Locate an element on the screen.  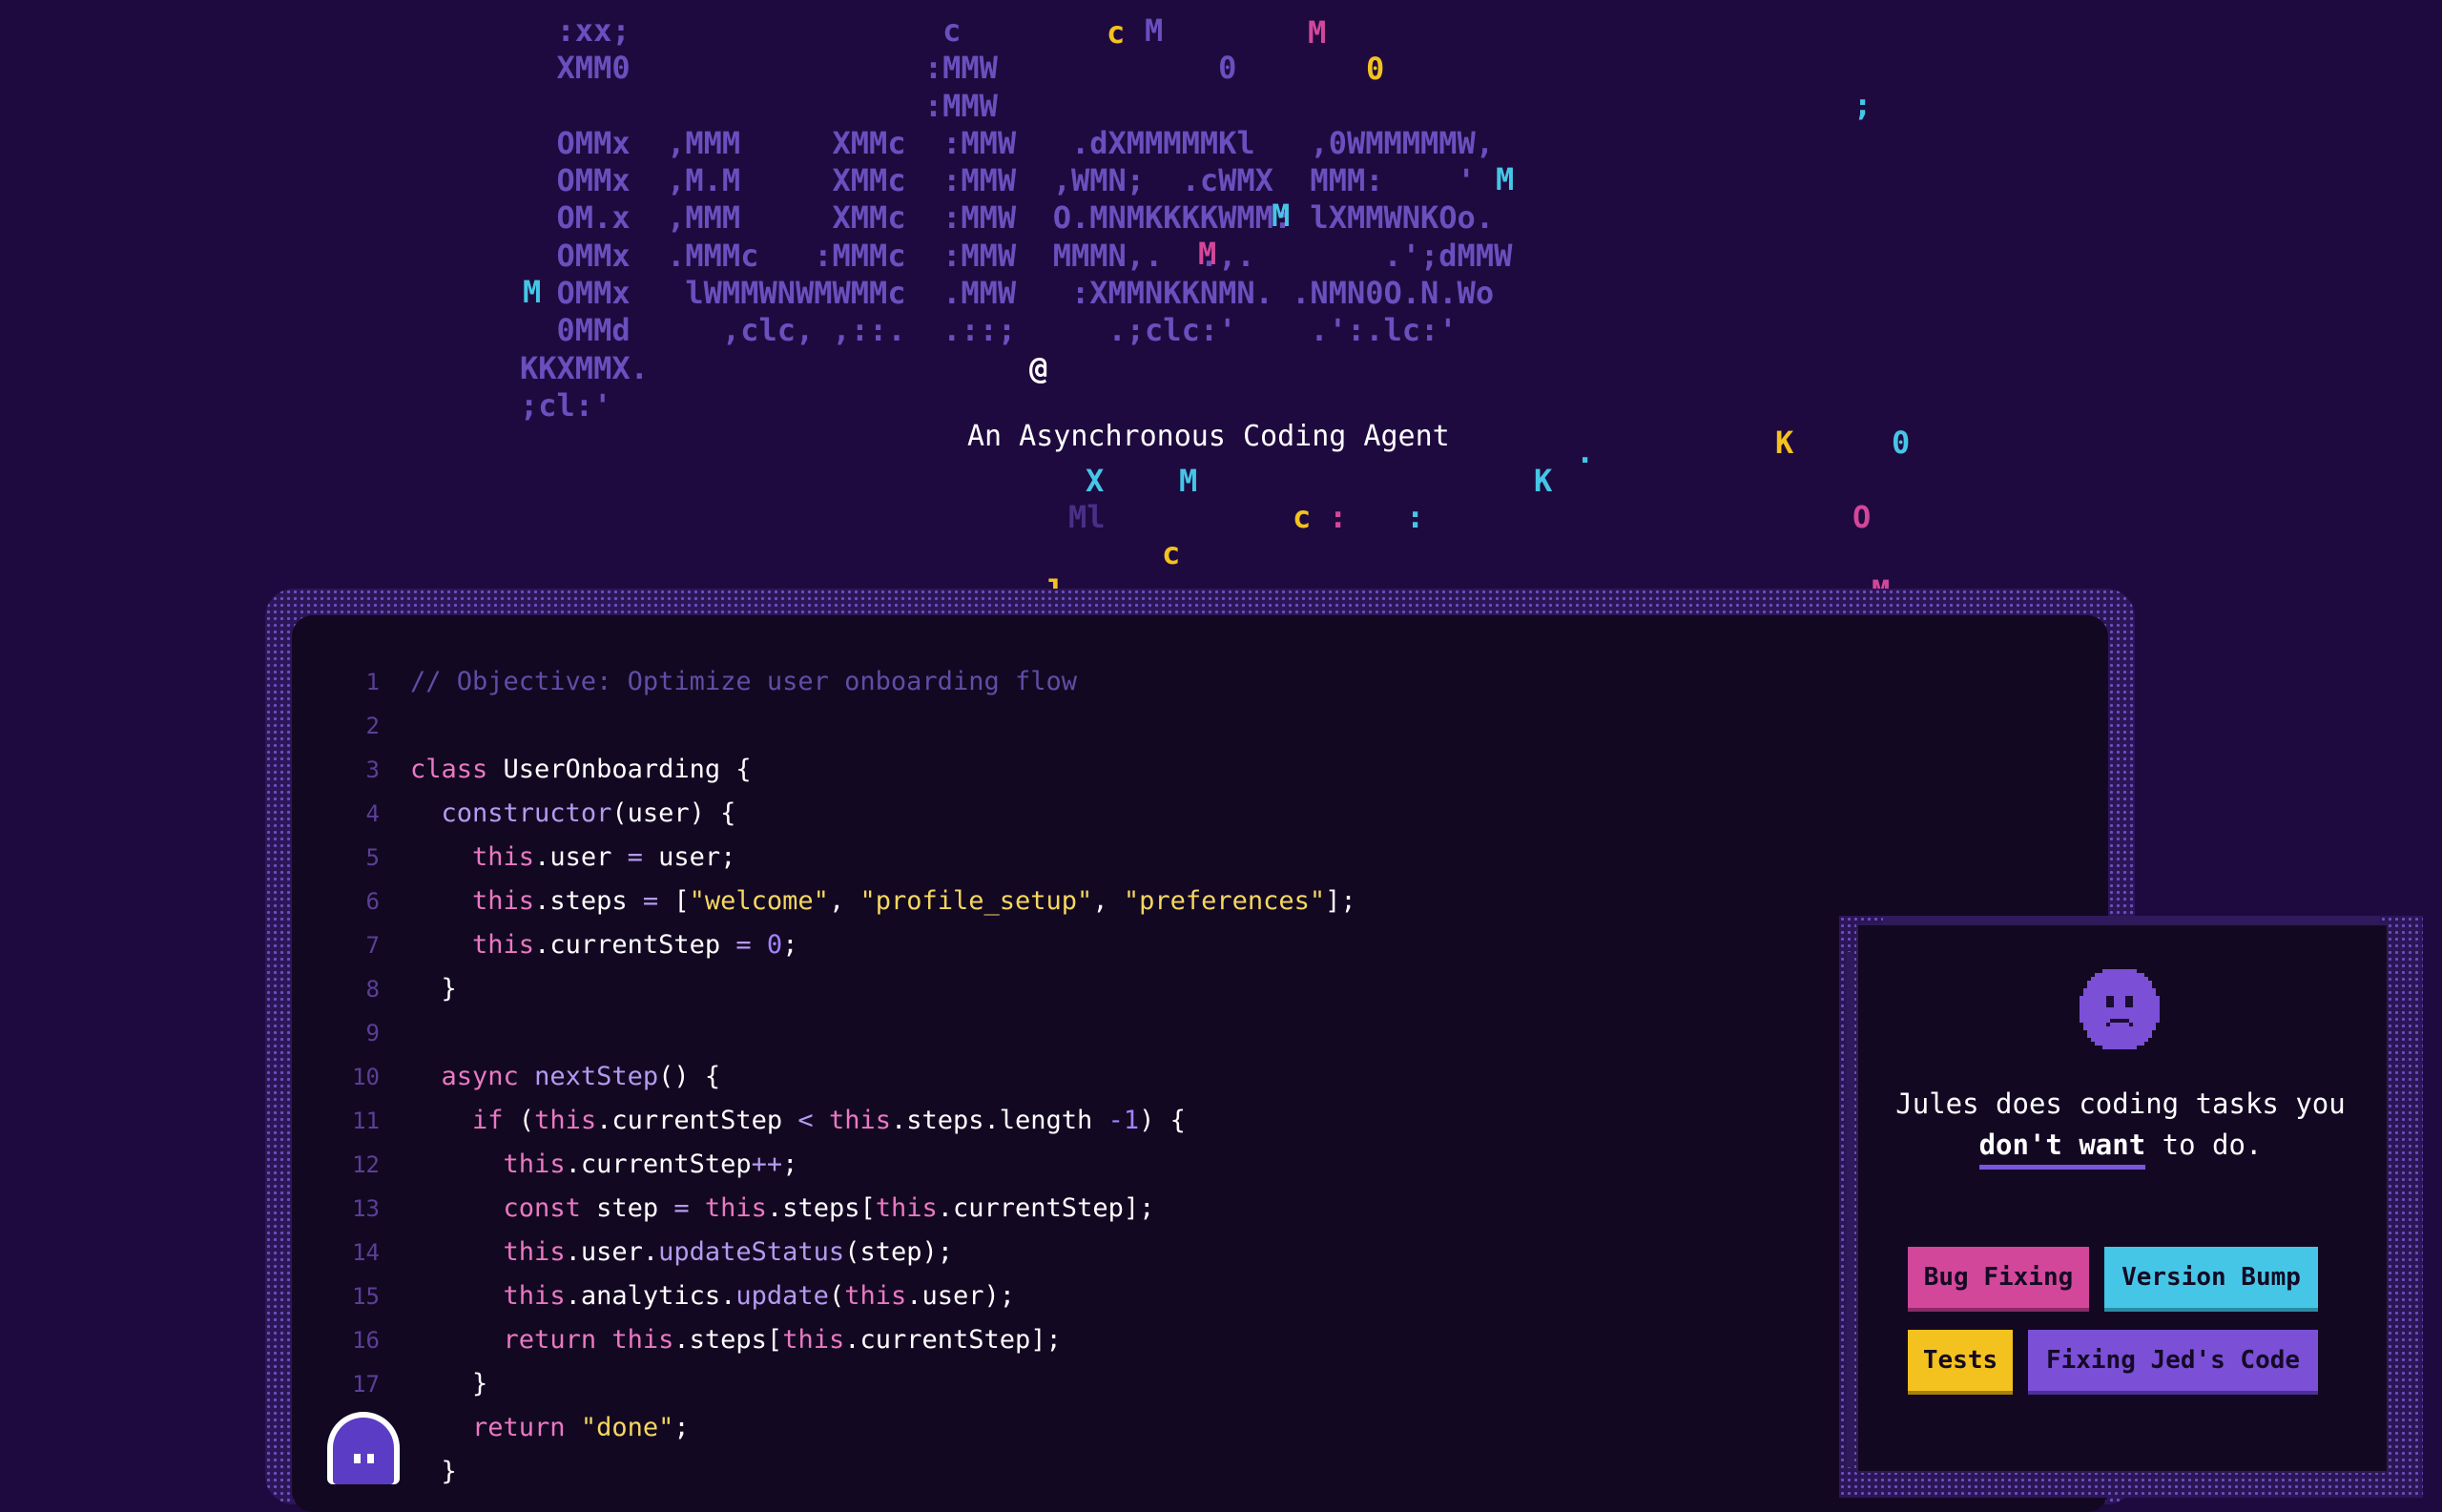
code-line: 9 is located at coordinates (849, 1033).